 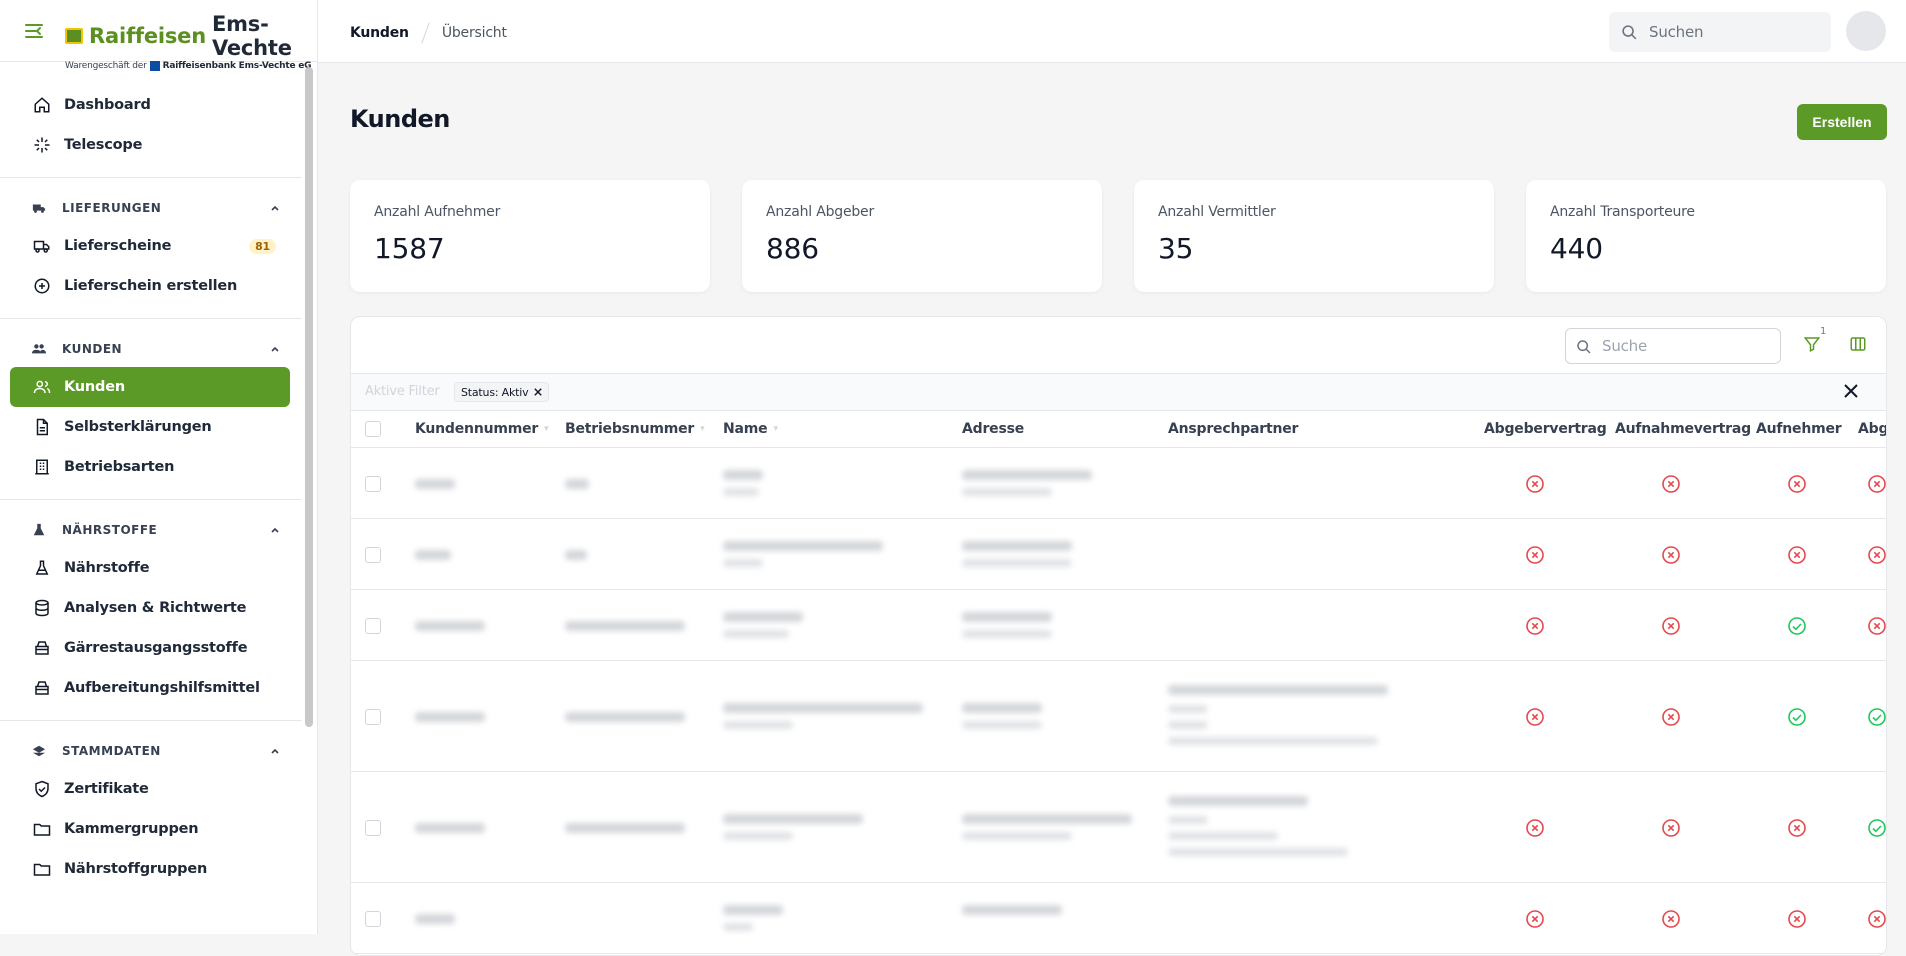 I want to click on truck-icon, so click(x=39, y=208).